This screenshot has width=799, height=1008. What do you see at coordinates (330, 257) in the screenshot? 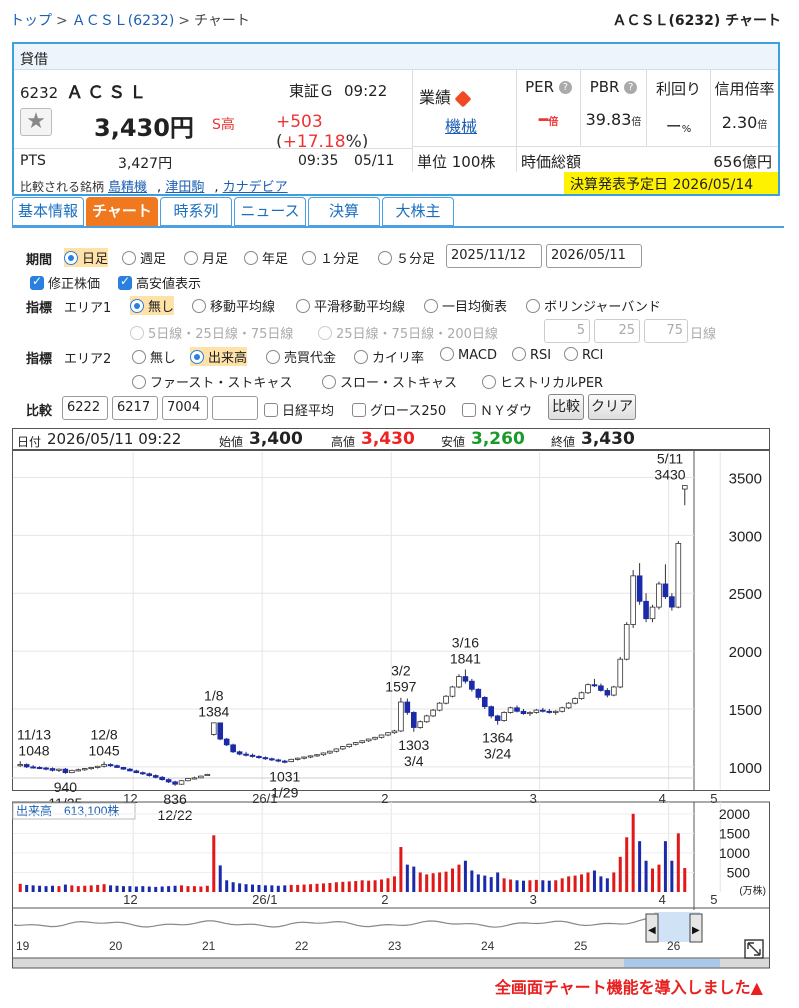
I see `period-1min-radio: １分足` at bounding box center [330, 257].